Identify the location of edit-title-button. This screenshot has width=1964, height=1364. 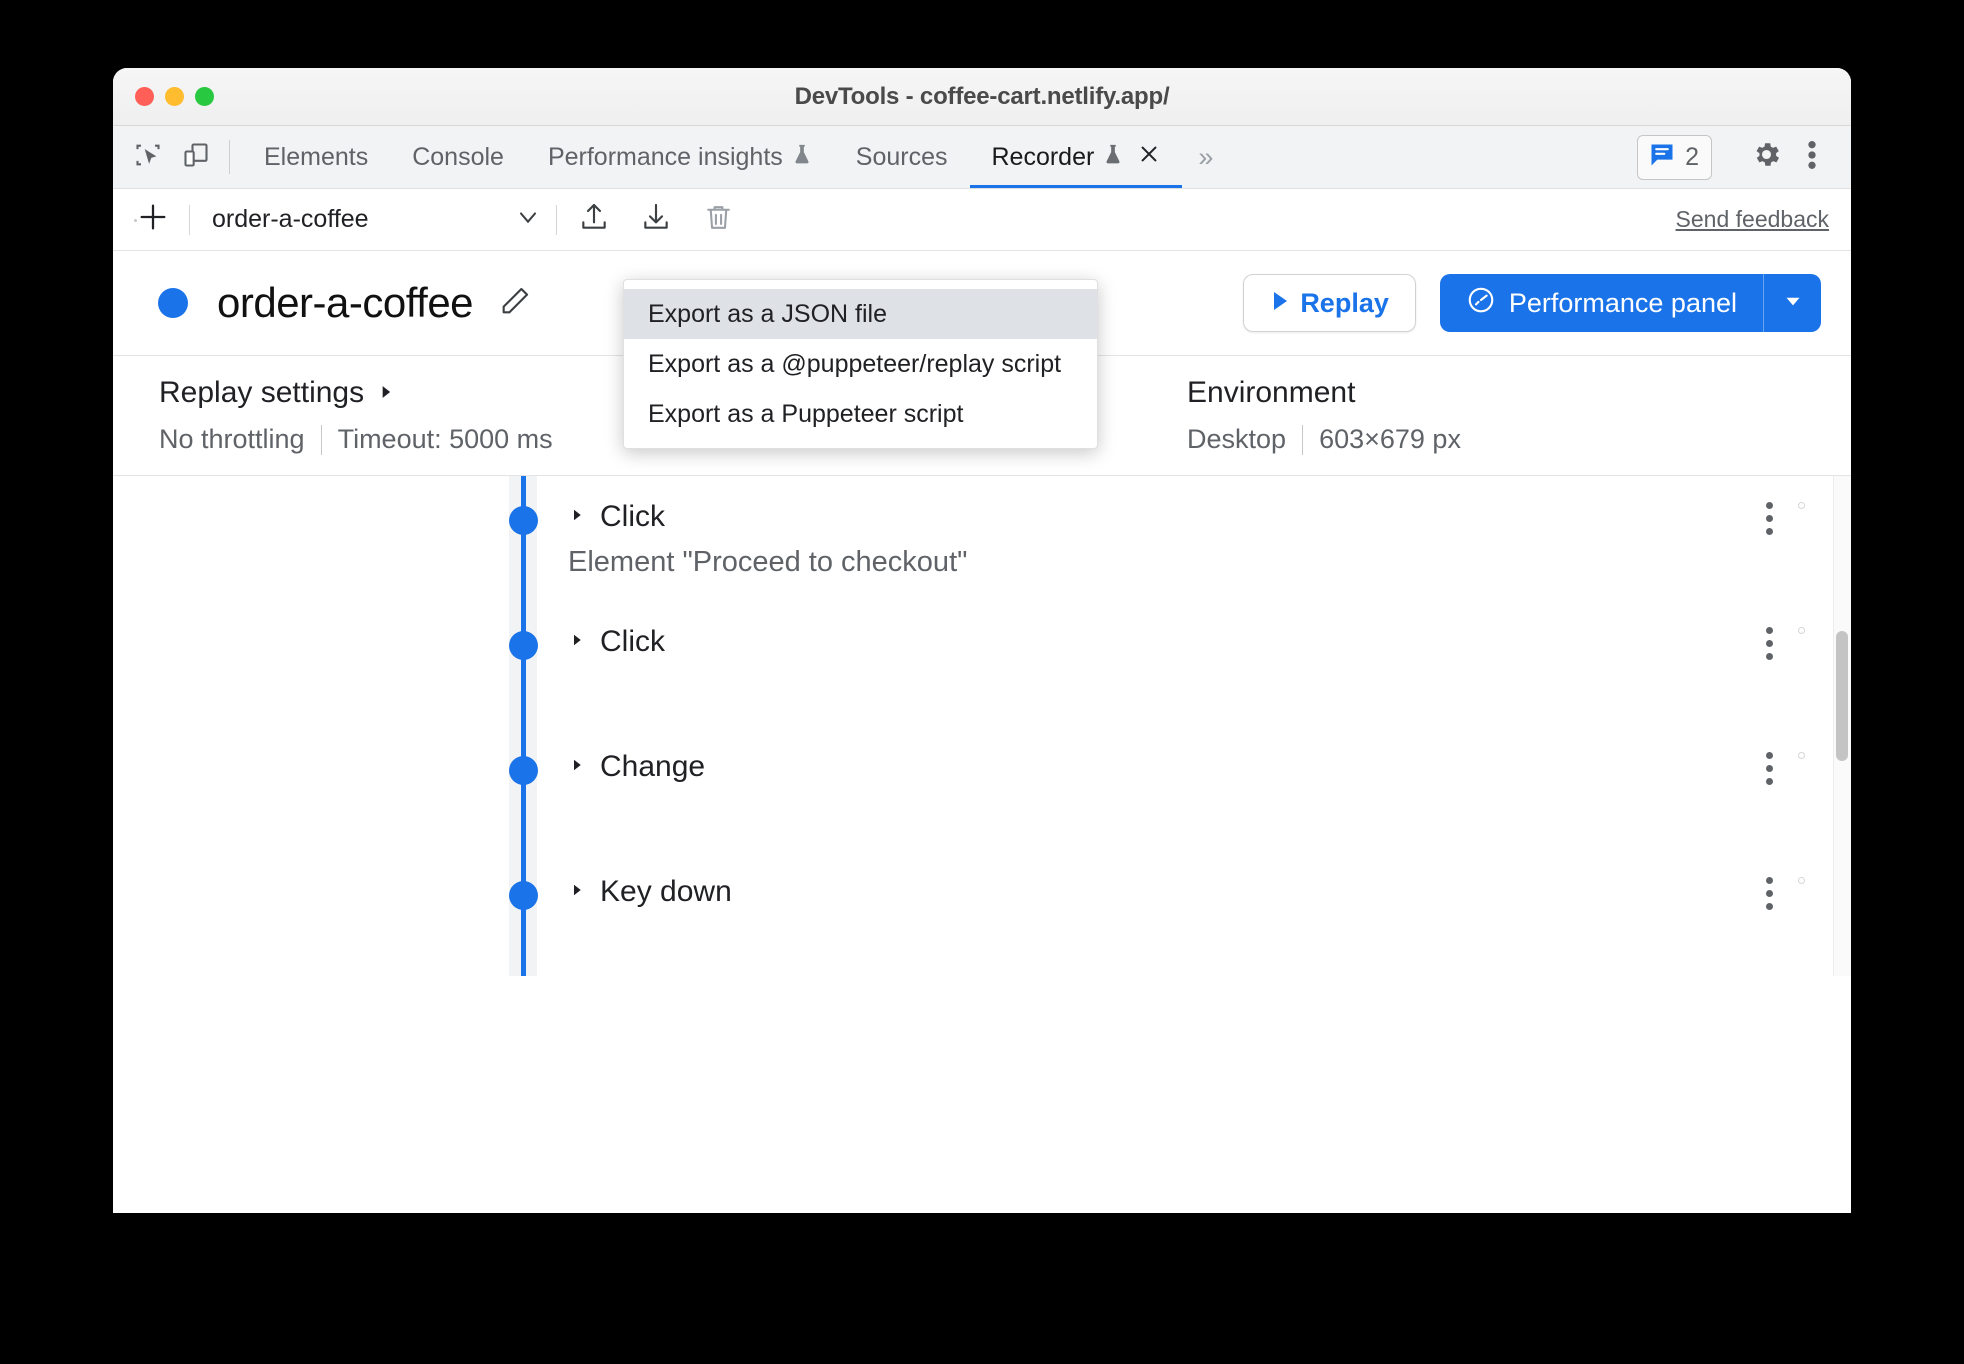
(515, 303).